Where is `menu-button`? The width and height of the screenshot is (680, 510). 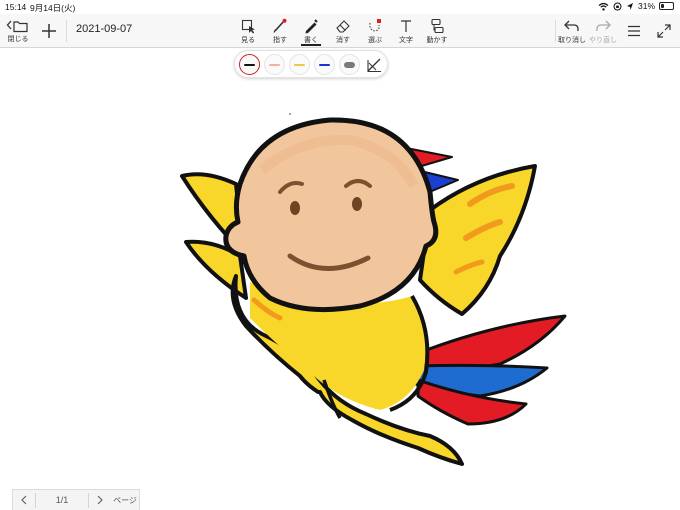
menu-button is located at coordinates (634, 31).